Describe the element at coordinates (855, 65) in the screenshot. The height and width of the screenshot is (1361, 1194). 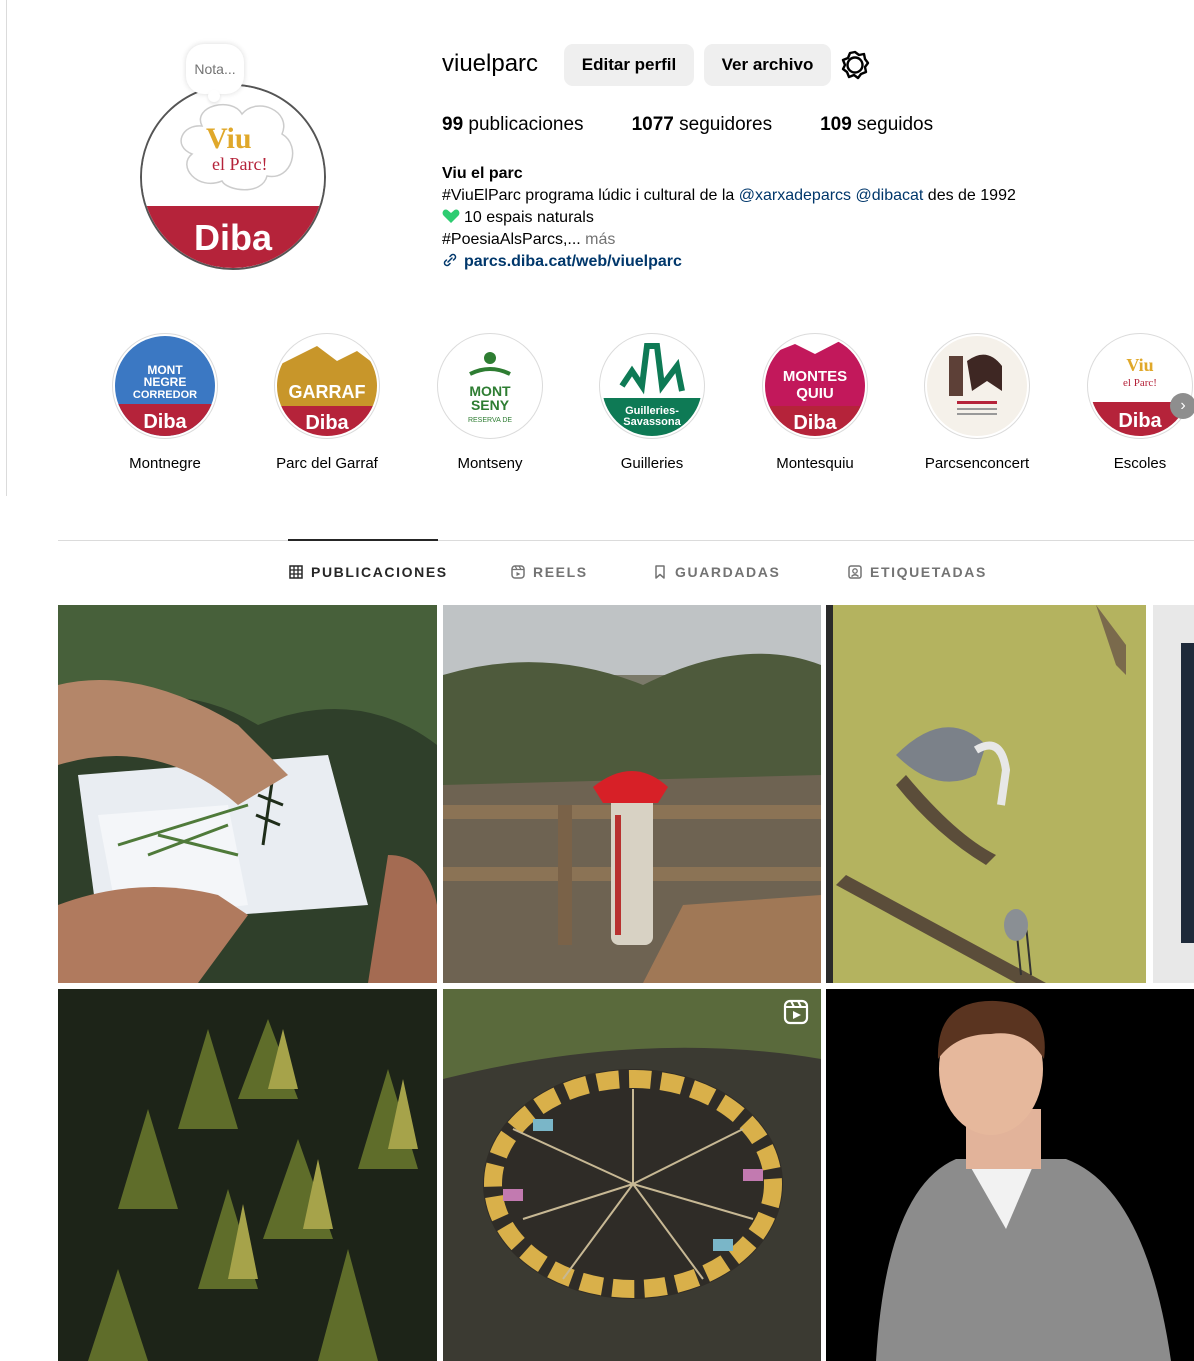
I see `settings-gear-icon` at that location.